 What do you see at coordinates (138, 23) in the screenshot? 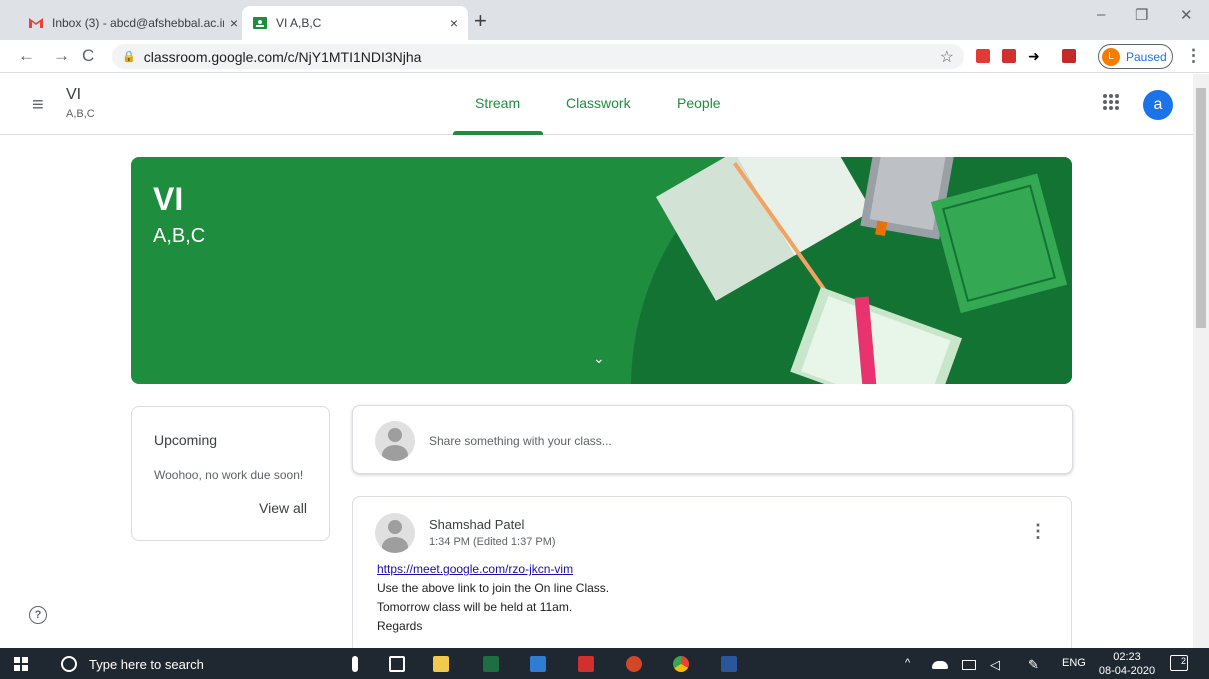
I see `tab-label: Inbox (3) - abcd@afshebbal.ac.in` at bounding box center [138, 23].